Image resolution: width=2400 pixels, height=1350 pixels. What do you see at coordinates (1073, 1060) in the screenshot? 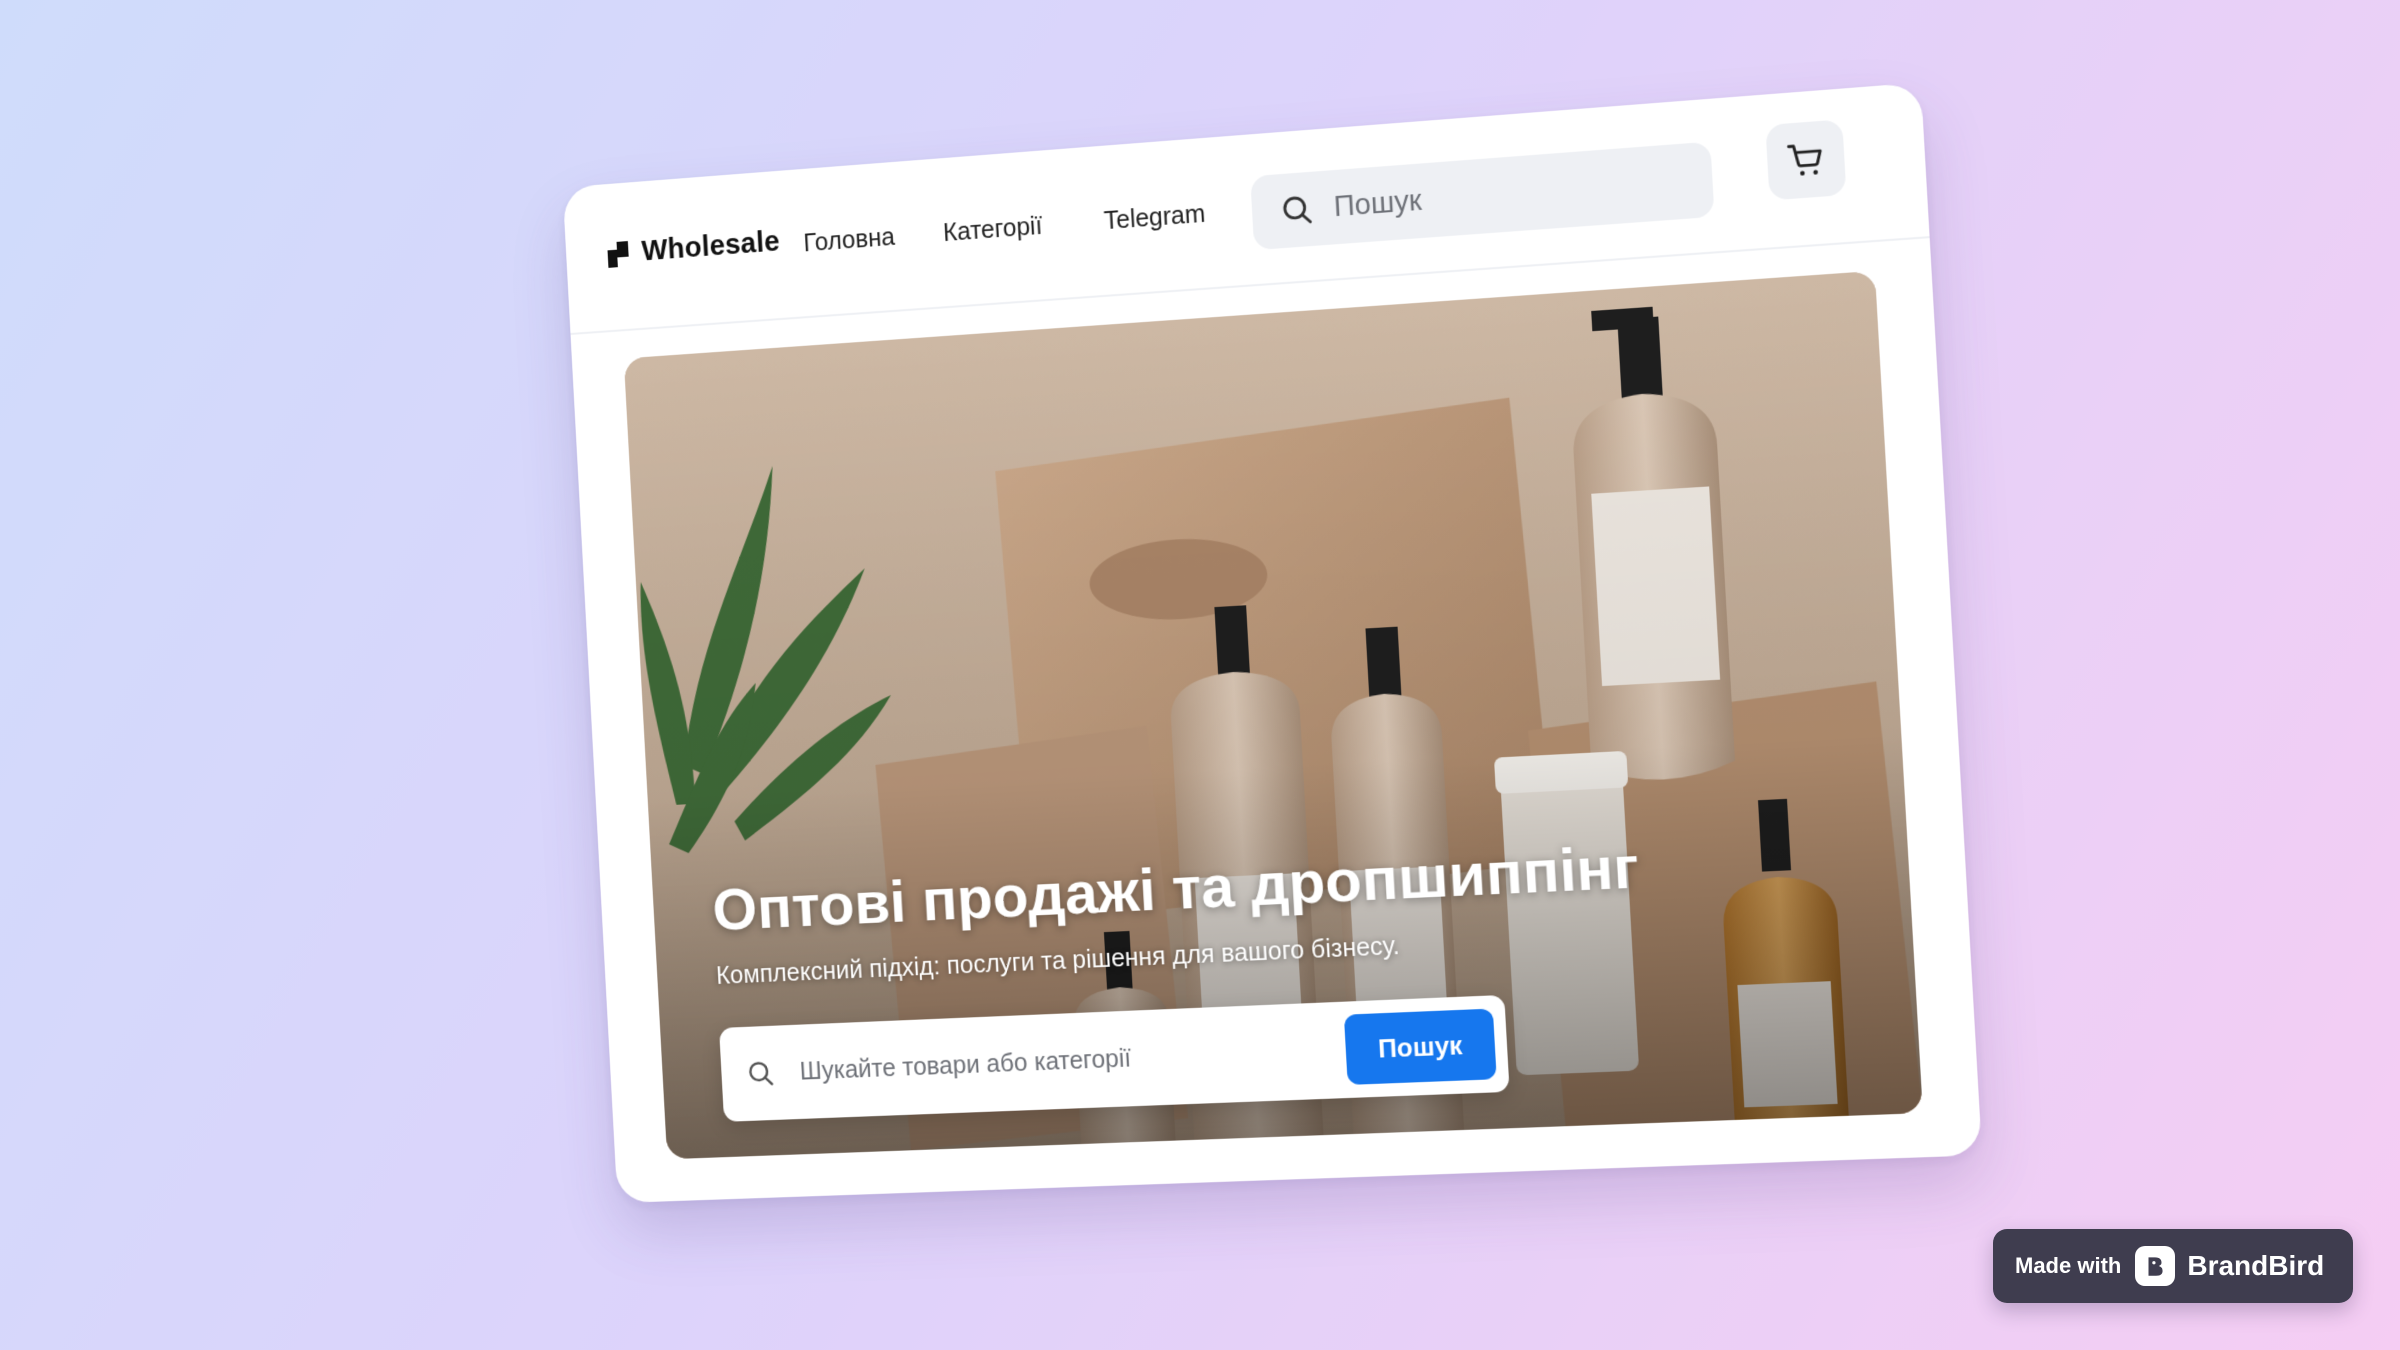
I see `hero-search-placeholder: Шукайте товари або категорії` at bounding box center [1073, 1060].